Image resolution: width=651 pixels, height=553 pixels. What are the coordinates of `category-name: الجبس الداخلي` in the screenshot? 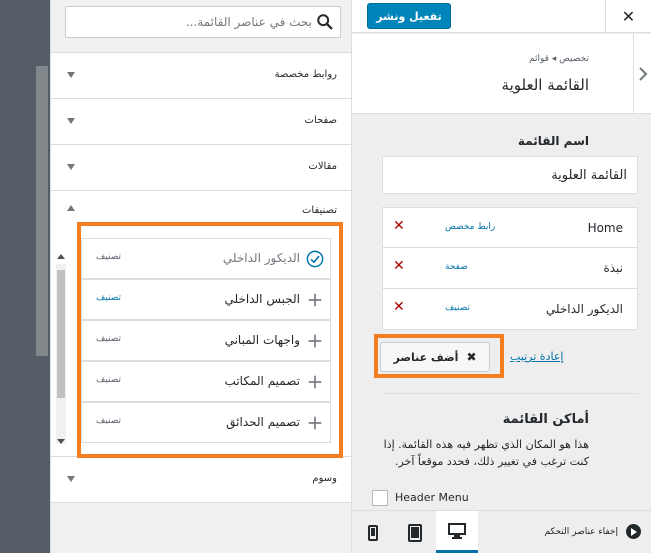 It's located at (262, 299).